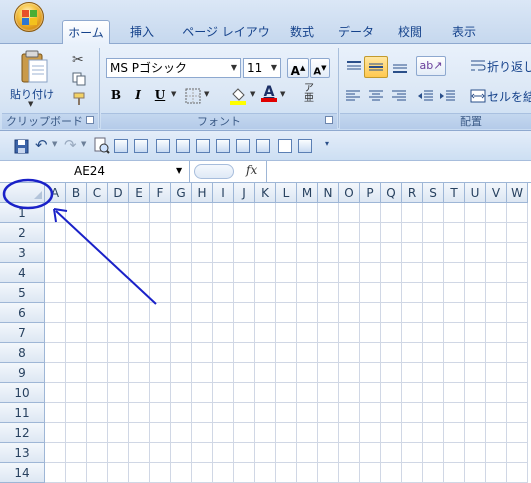  What do you see at coordinates (433, 453) in the screenshot?
I see `cell-S13` at bounding box center [433, 453].